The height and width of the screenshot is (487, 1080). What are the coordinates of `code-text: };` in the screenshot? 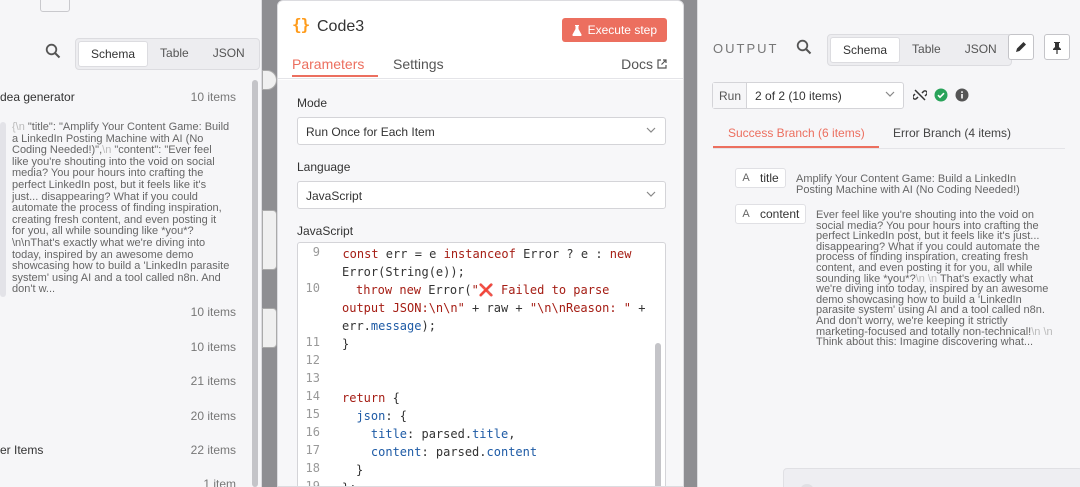 It's located at (497, 482).